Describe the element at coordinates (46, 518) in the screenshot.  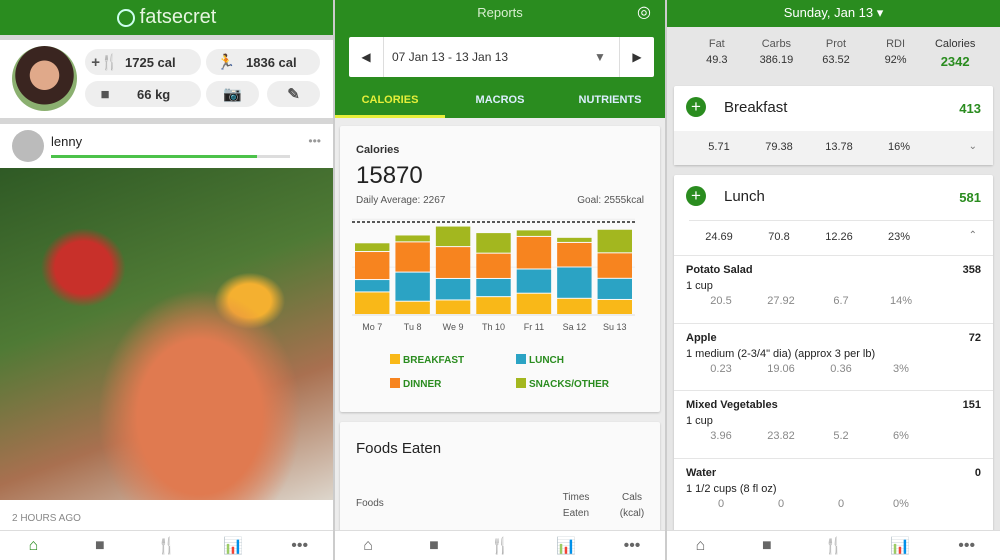
I see `post-timestamp: 2 HOURS AGO` at that location.